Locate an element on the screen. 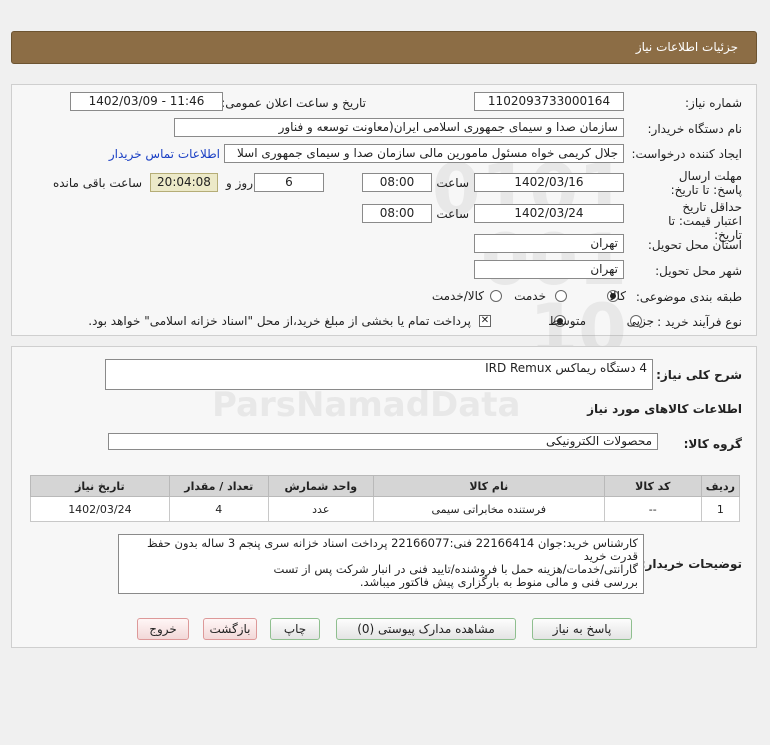 This screenshot has width=770, height=745. goods-group-field: محصولات الکترونیکی is located at coordinates (383, 441).